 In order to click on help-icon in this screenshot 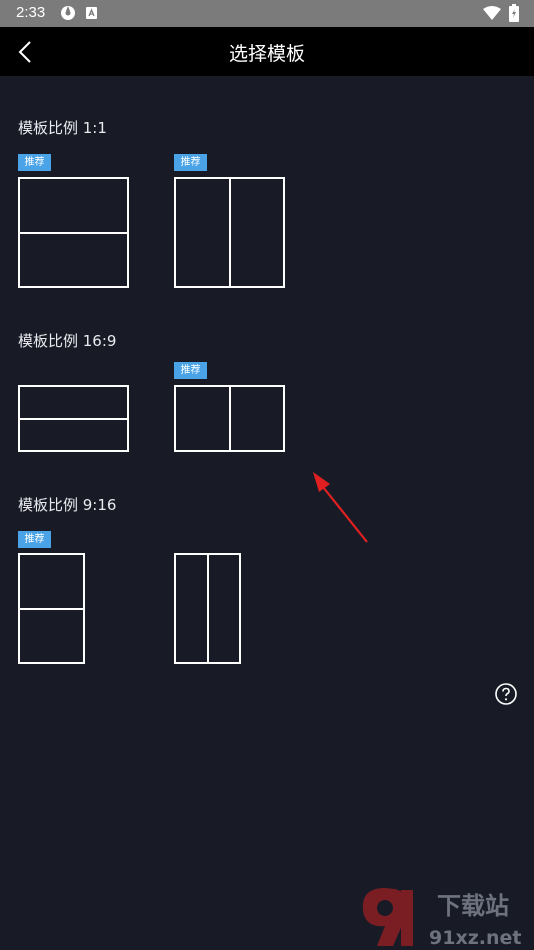, I will do `click(506, 694)`.